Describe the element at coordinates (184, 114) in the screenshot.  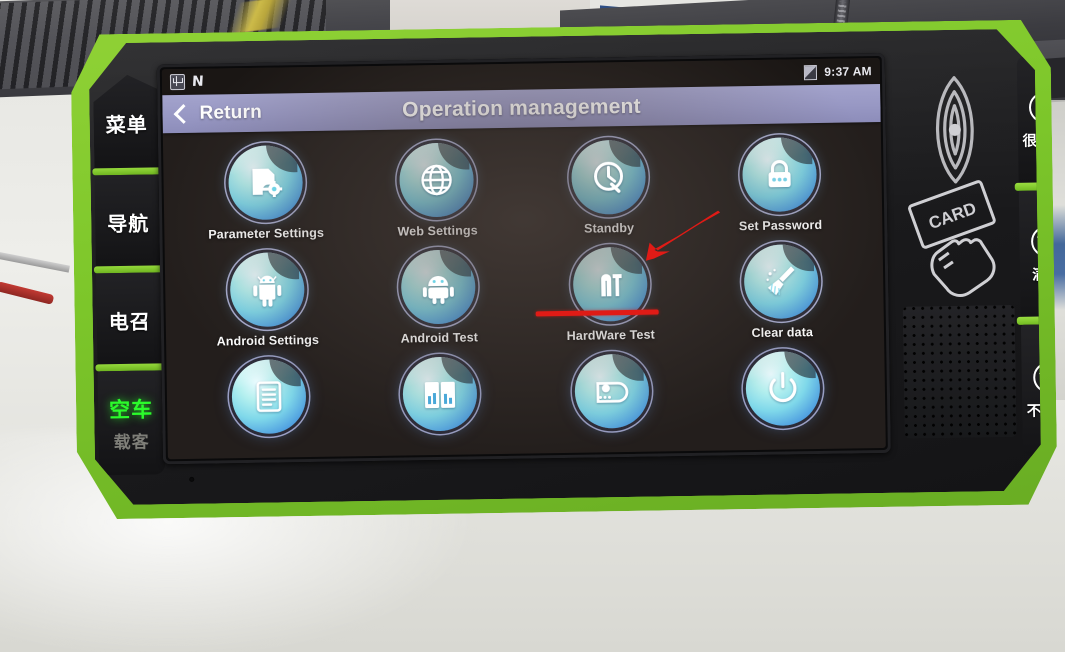
I see `chevron-left-icon` at that location.